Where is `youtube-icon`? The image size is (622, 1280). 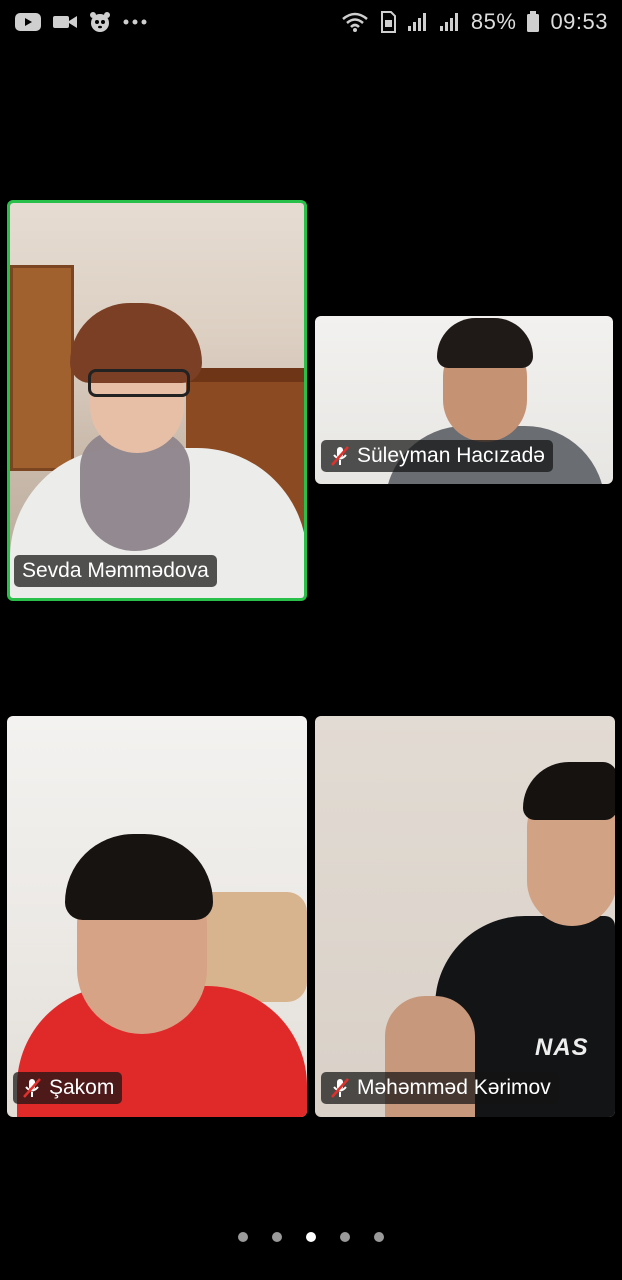
youtube-icon is located at coordinates (28, 22).